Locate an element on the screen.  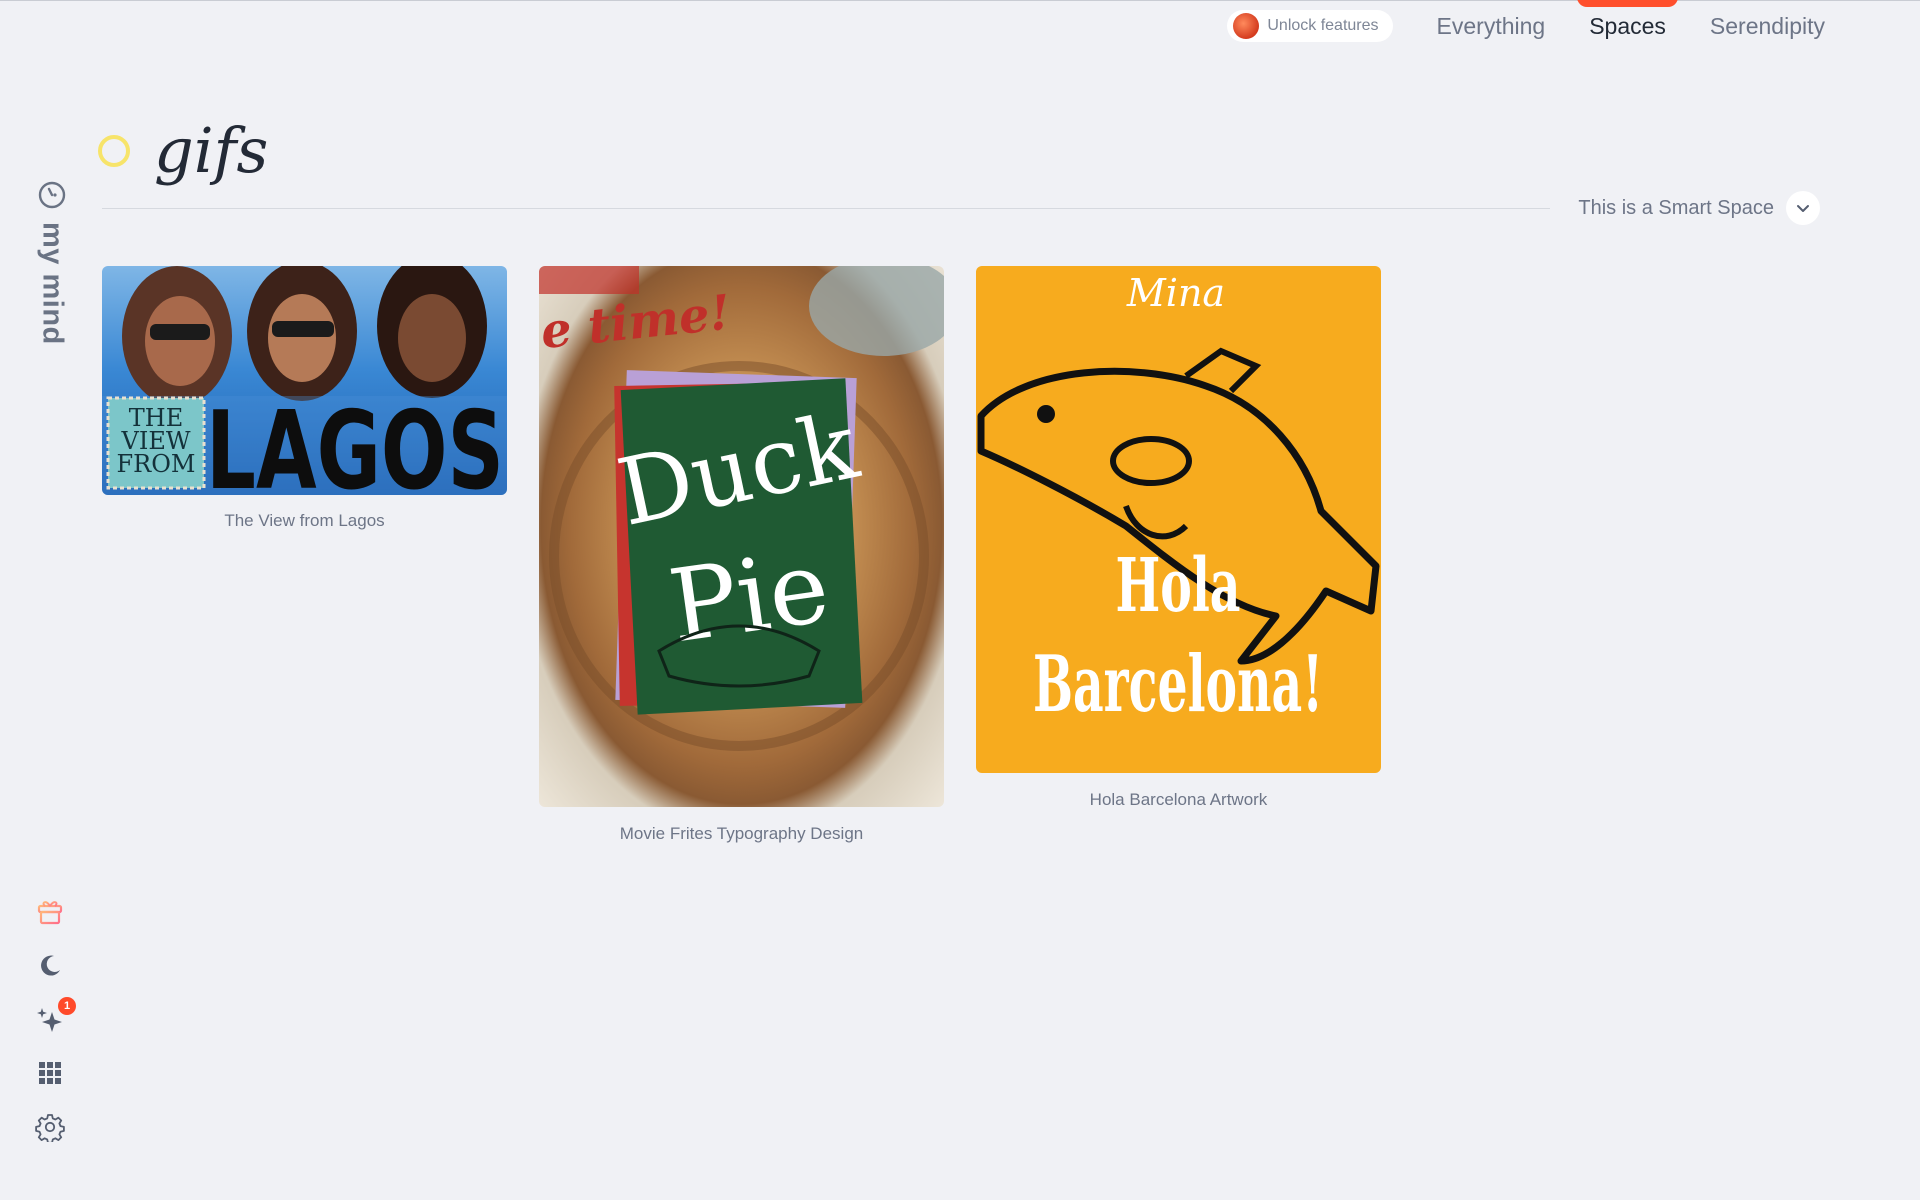
lagos-title: LAGOS is located at coordinates (355, 442).